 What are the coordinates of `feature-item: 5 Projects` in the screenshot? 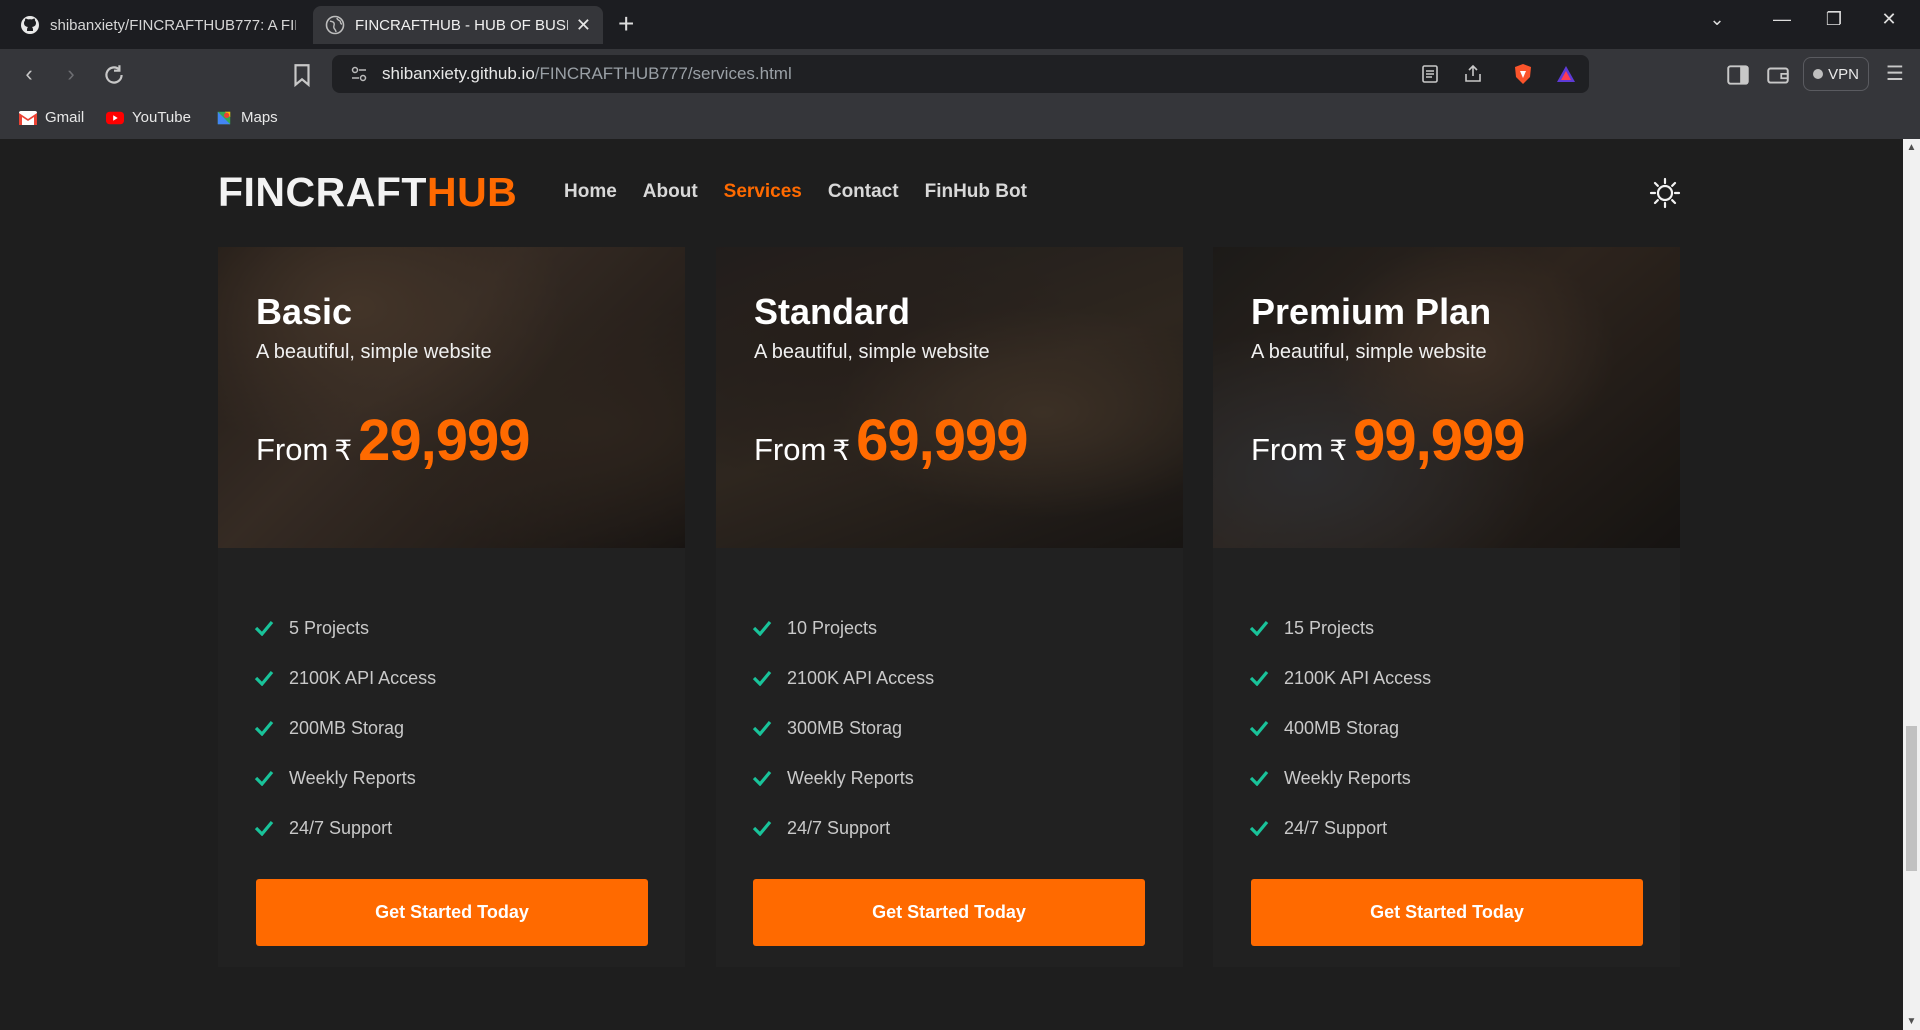 It's located at (345, 628).